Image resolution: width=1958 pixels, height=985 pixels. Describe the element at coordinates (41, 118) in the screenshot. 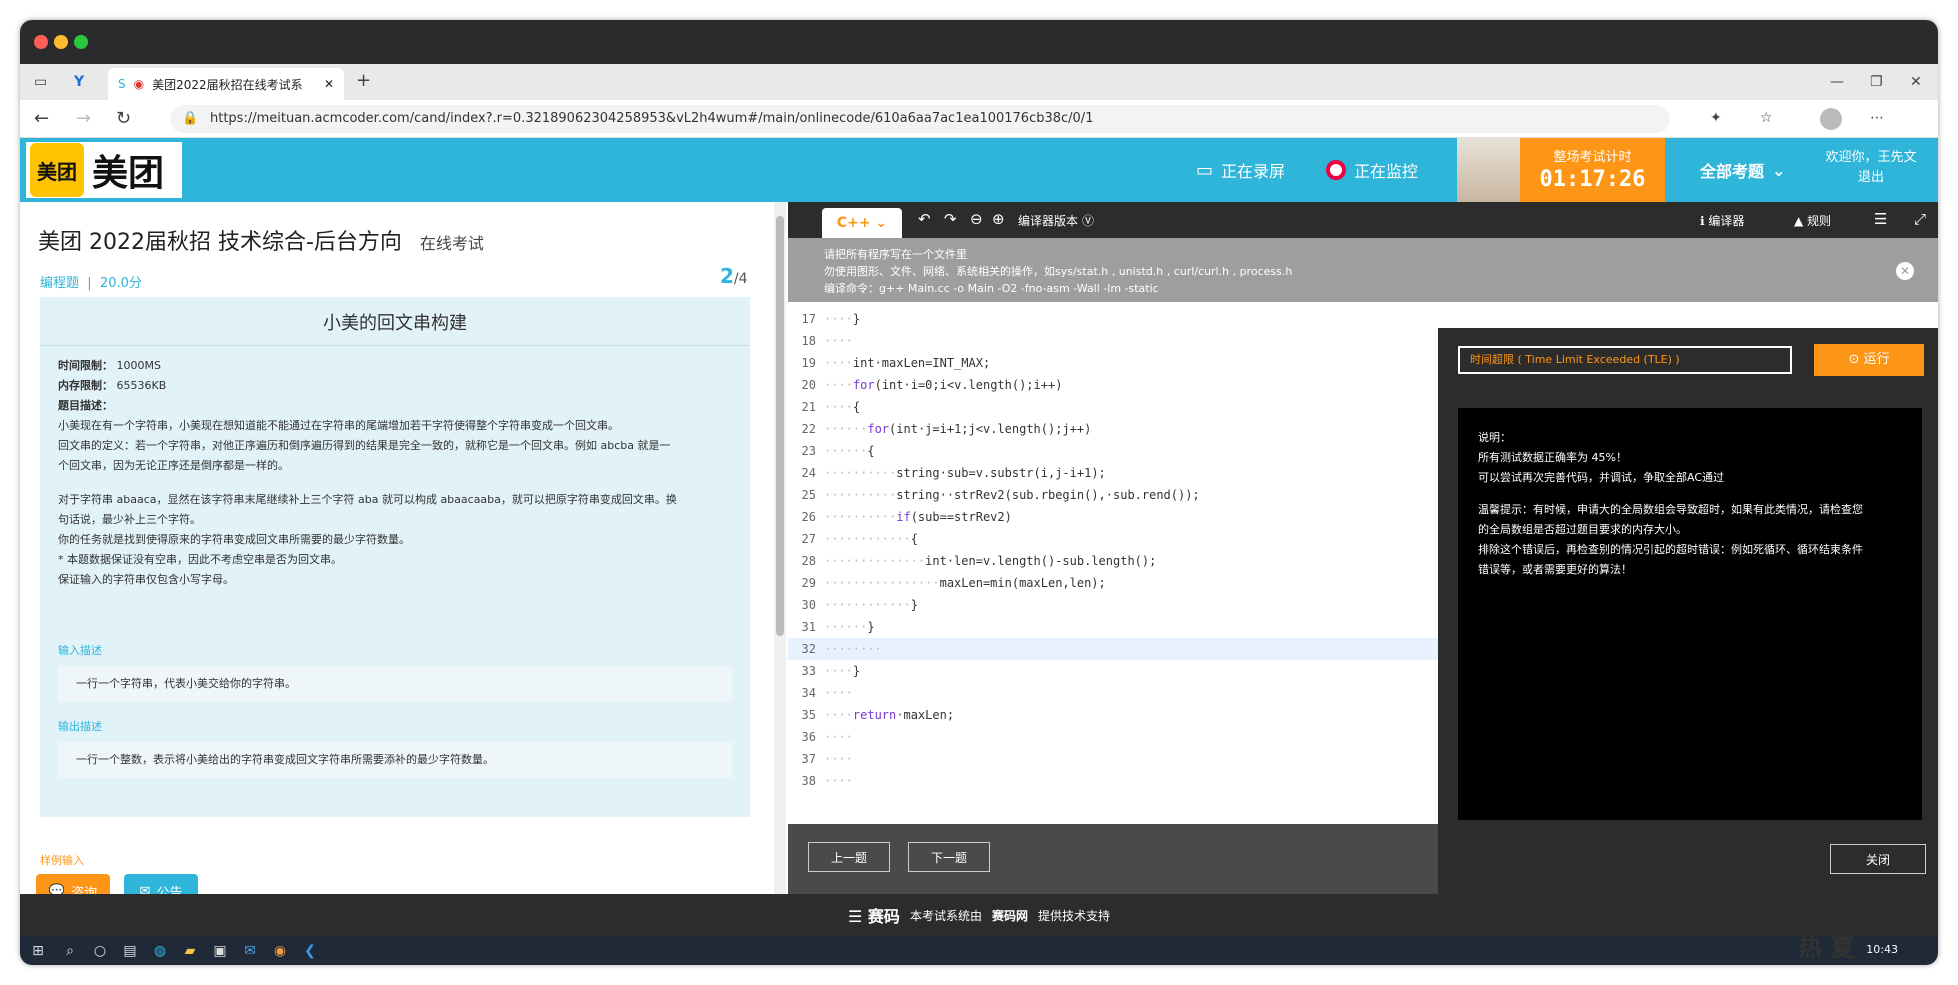

I see `back-icon: ←` at that location.